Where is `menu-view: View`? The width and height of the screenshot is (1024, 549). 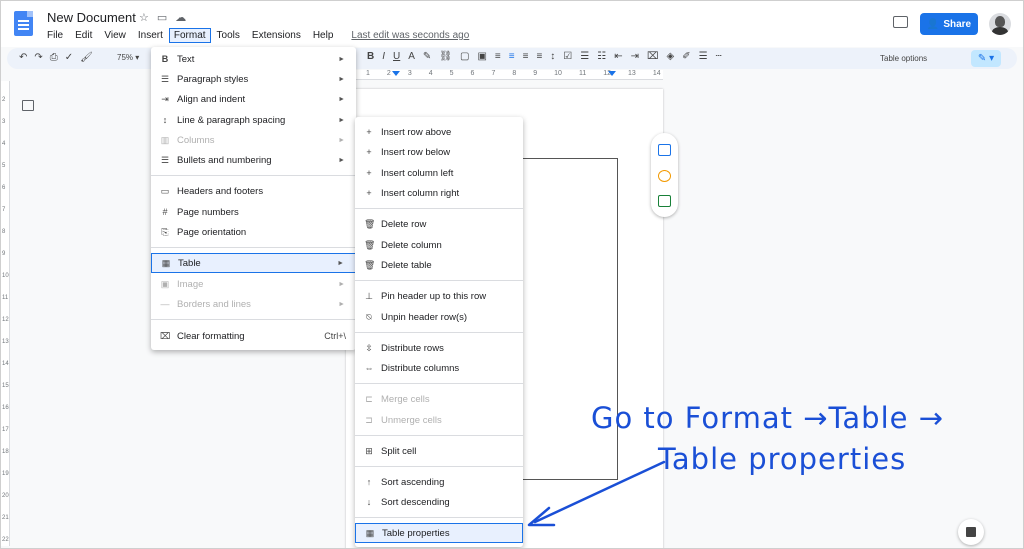 menu-view: View is located at coordinates (115, 35).